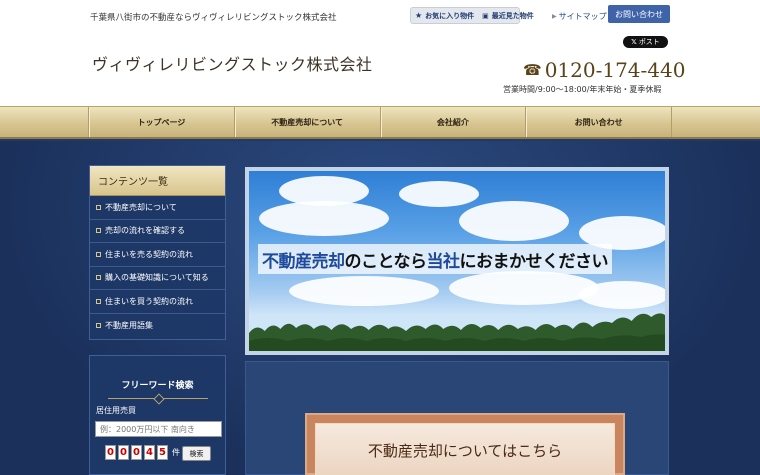 The height and width of the screenshot is (475, 760). Describe the element at coordinates (443, 261) in the screenshot. I see `banner-text-3: 当社` at that location.